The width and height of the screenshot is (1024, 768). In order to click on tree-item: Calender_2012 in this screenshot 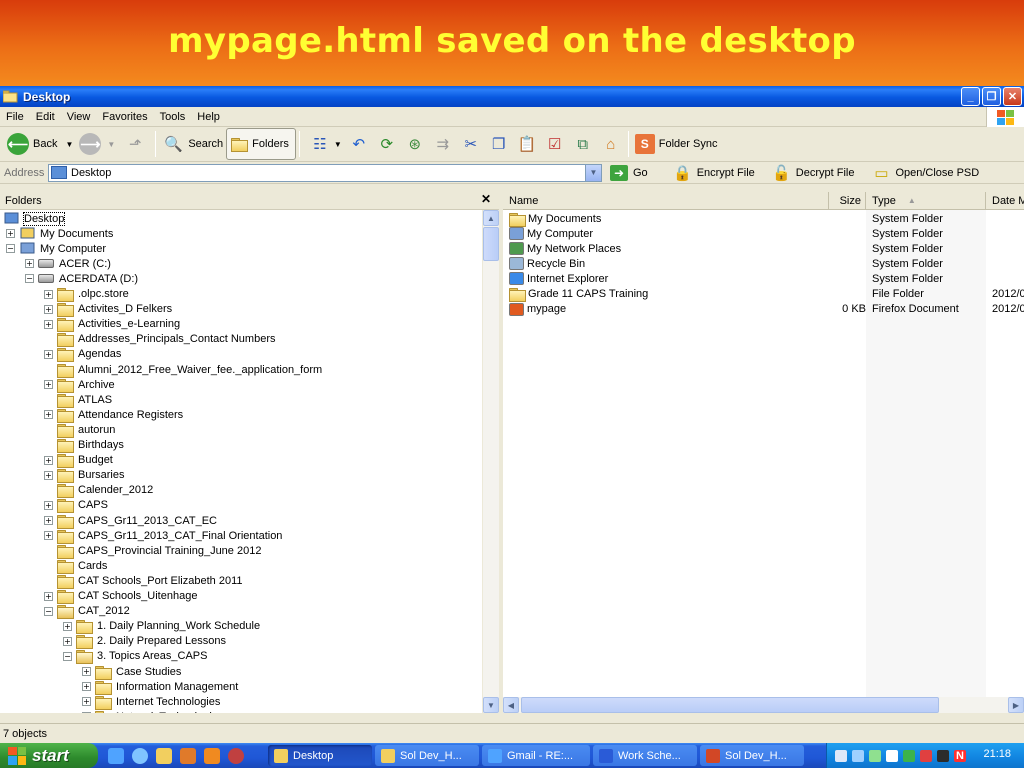, I will do `click(98, 491)`.